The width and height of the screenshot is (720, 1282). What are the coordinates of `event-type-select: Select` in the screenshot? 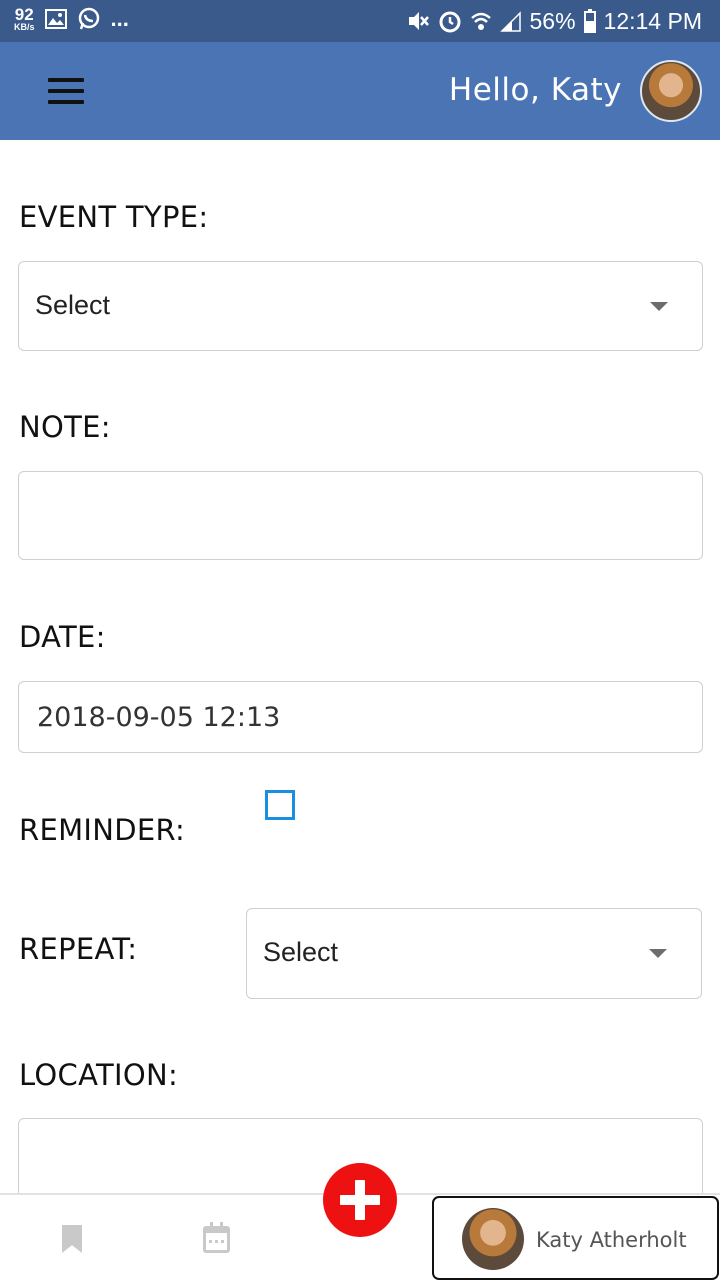 It's located at (360, 306).